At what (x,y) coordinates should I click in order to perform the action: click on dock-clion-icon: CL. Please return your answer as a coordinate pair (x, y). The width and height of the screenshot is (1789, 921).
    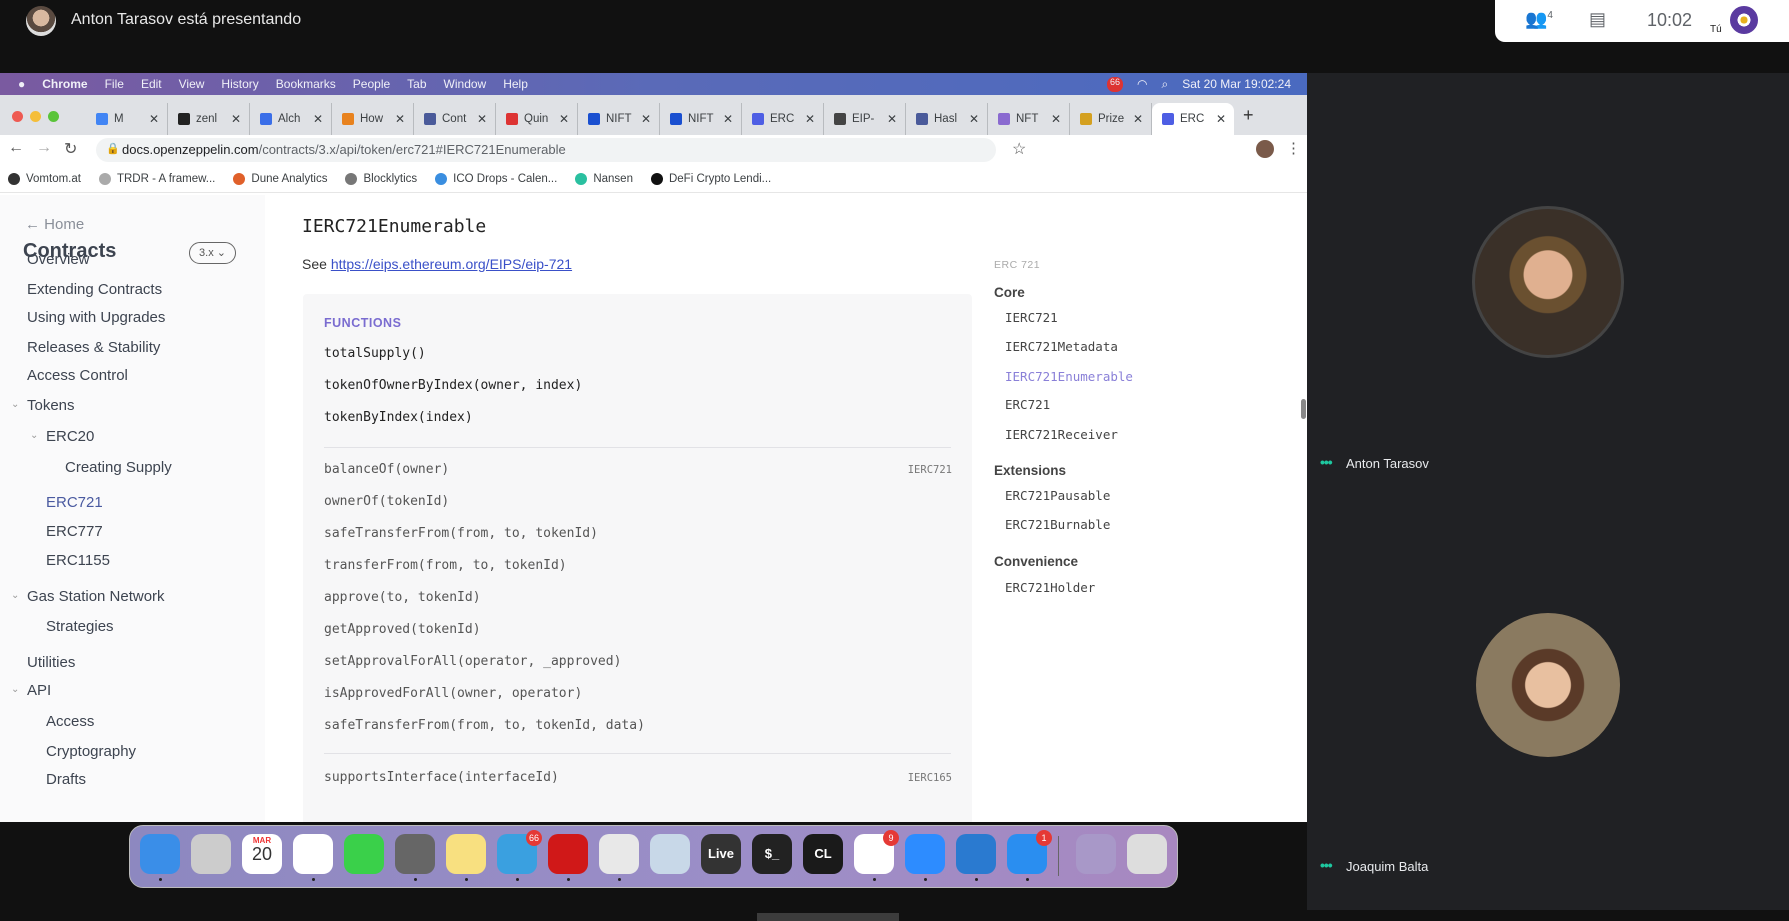
    Looking at the image, I should click on (823, 854).